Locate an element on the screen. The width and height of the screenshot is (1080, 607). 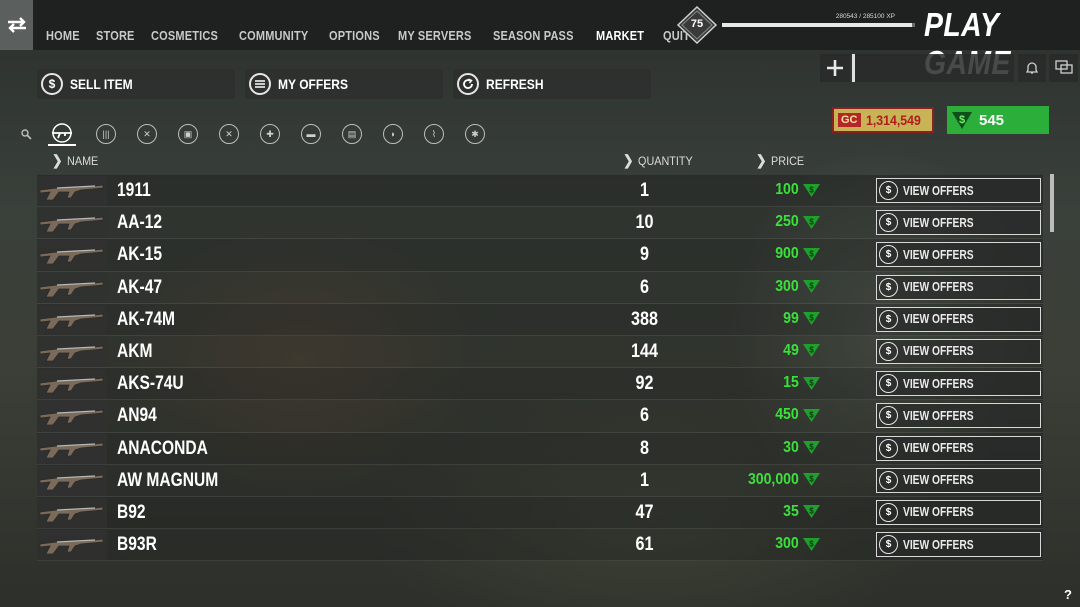
category-filters: ||| ✕ ▣ ✕ ✚ ▬ ▤ ◗ ⌇ ✱ is located at coordinates (263, 134).